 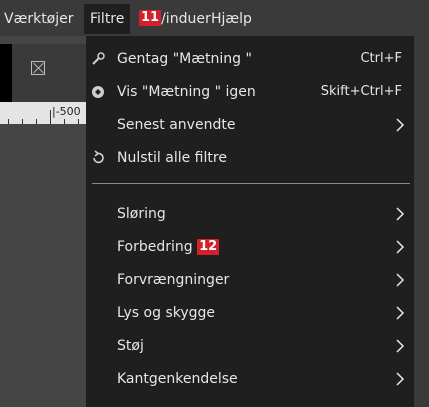 What do you see at coordinates (6, 73) in the screenshot?
I see `canvas-image` at bounding box center [6, 73].